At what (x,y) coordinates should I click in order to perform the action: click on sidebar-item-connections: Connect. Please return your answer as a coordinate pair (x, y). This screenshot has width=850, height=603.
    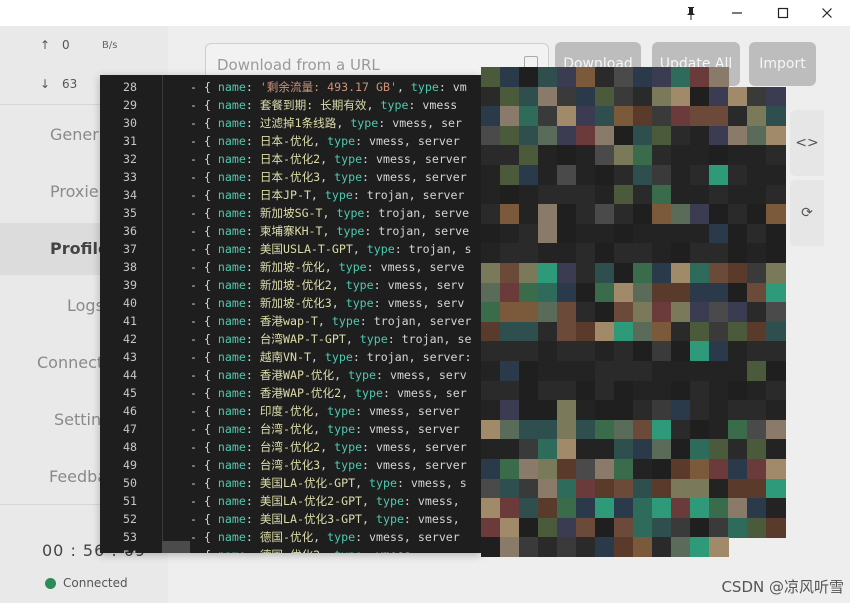
    Looking at the image, I should click on (70, 362).